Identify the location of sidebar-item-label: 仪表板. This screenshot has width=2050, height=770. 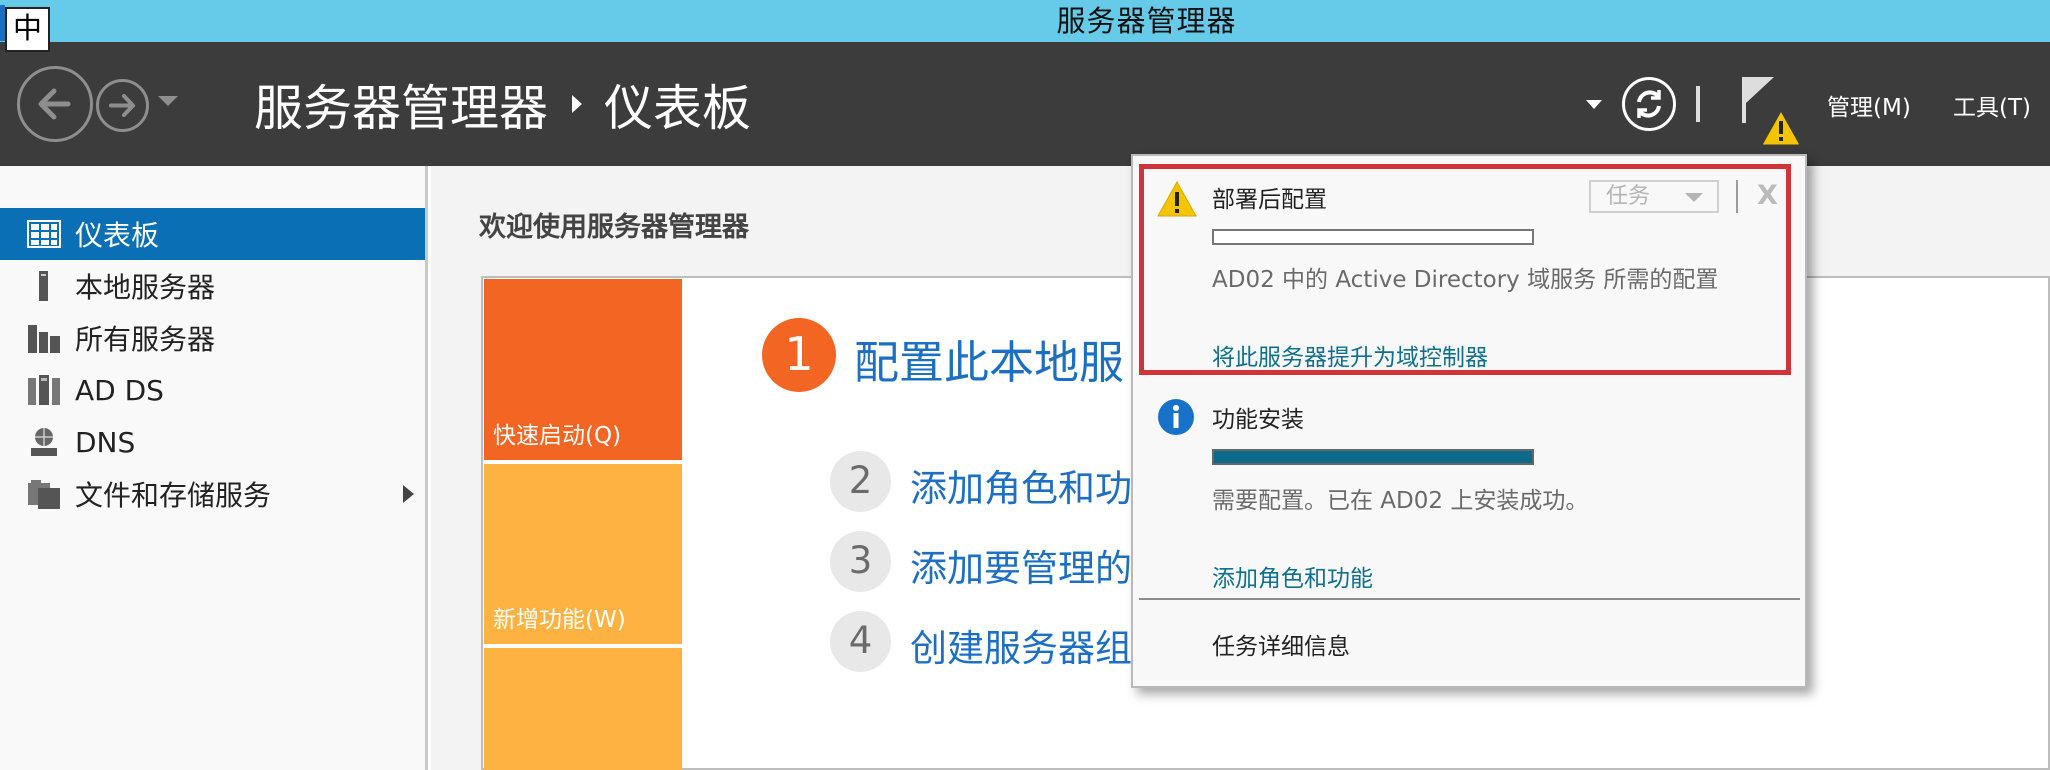
(117, 235).